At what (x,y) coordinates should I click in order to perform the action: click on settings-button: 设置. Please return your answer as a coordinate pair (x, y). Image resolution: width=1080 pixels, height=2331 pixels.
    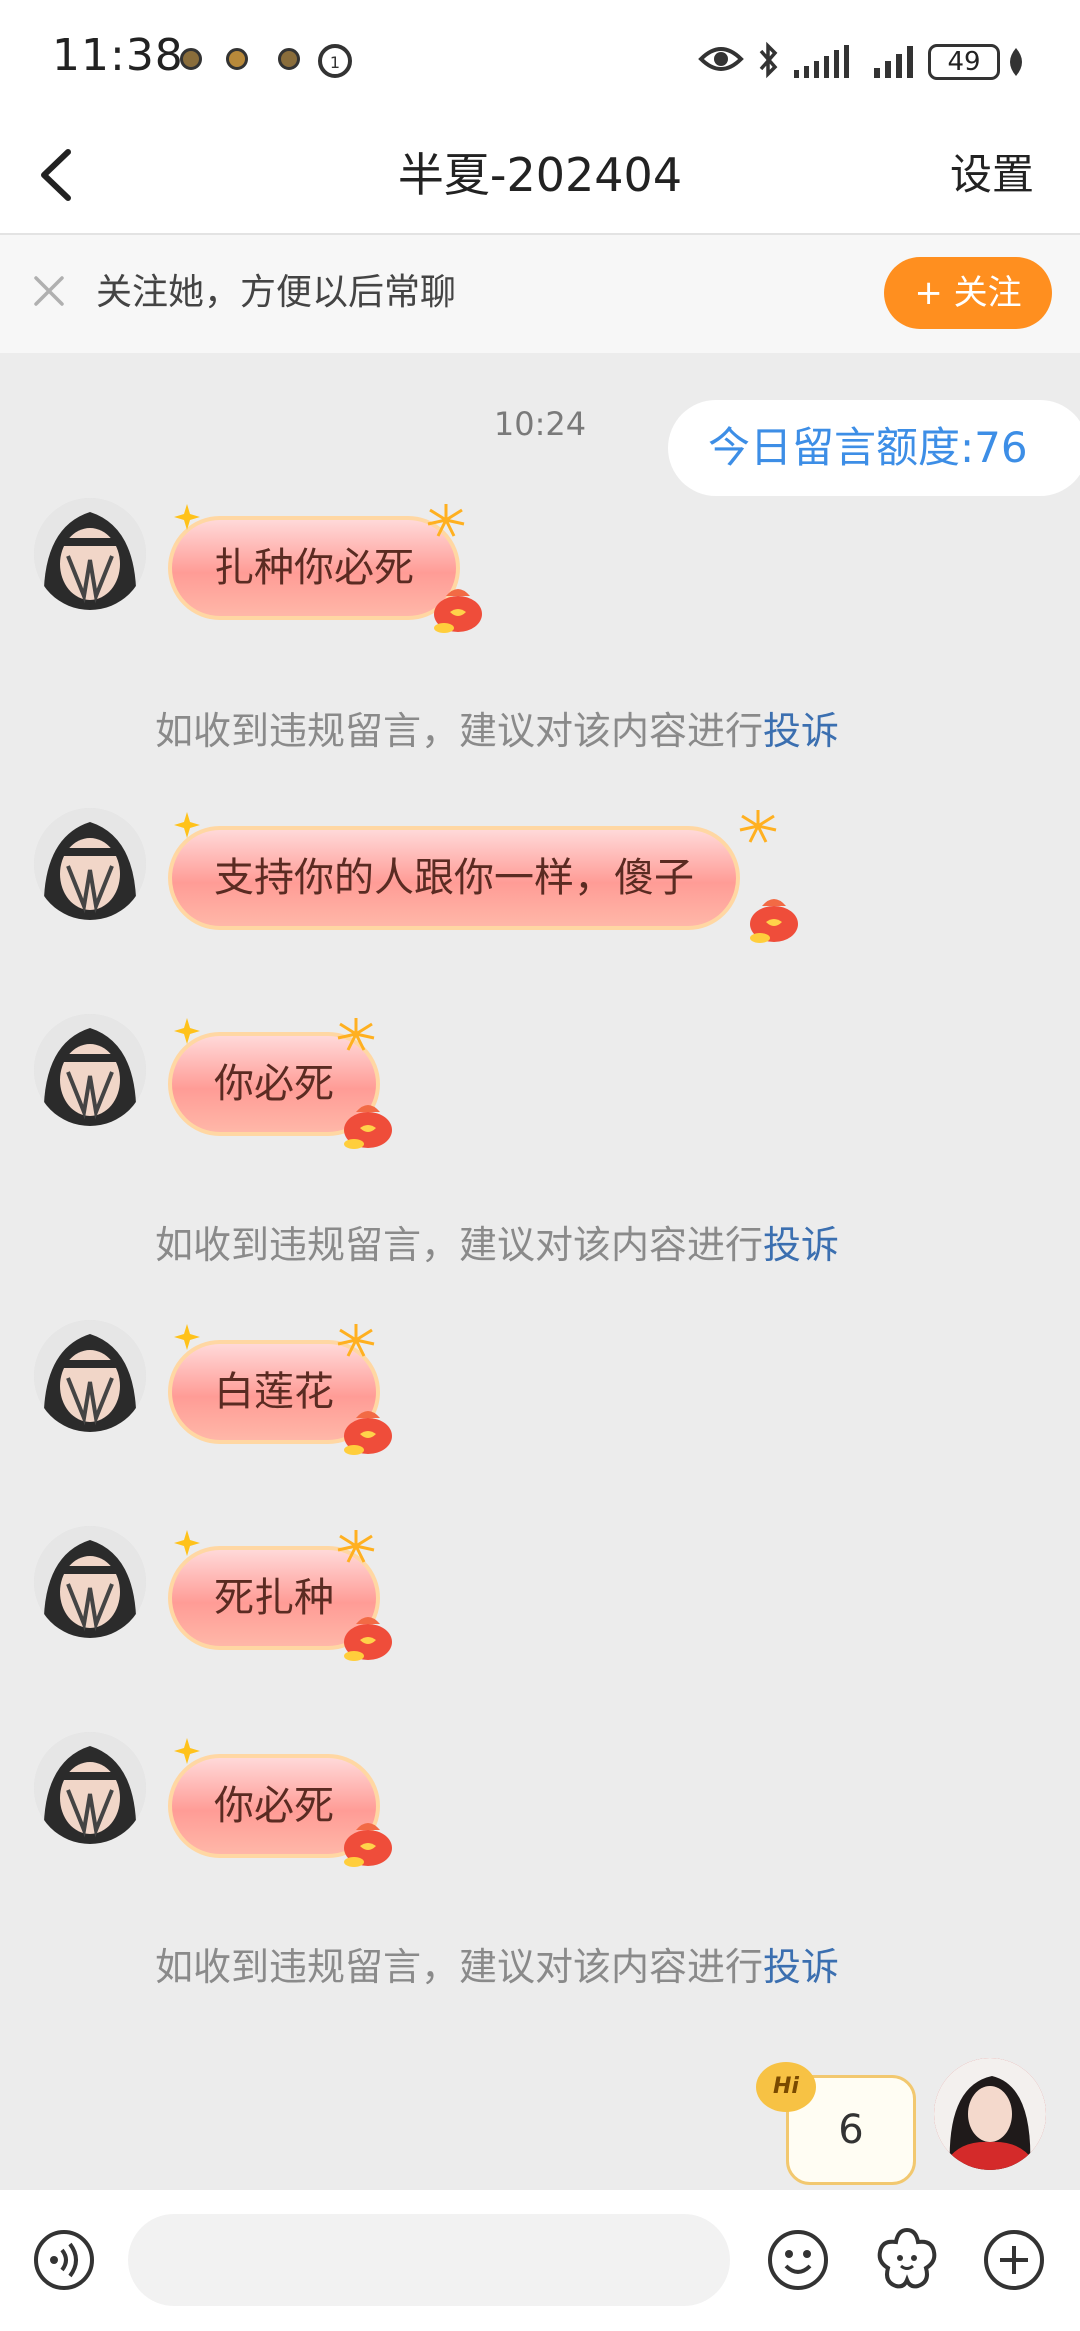
    Looking at the image, I should click on (992, 175).